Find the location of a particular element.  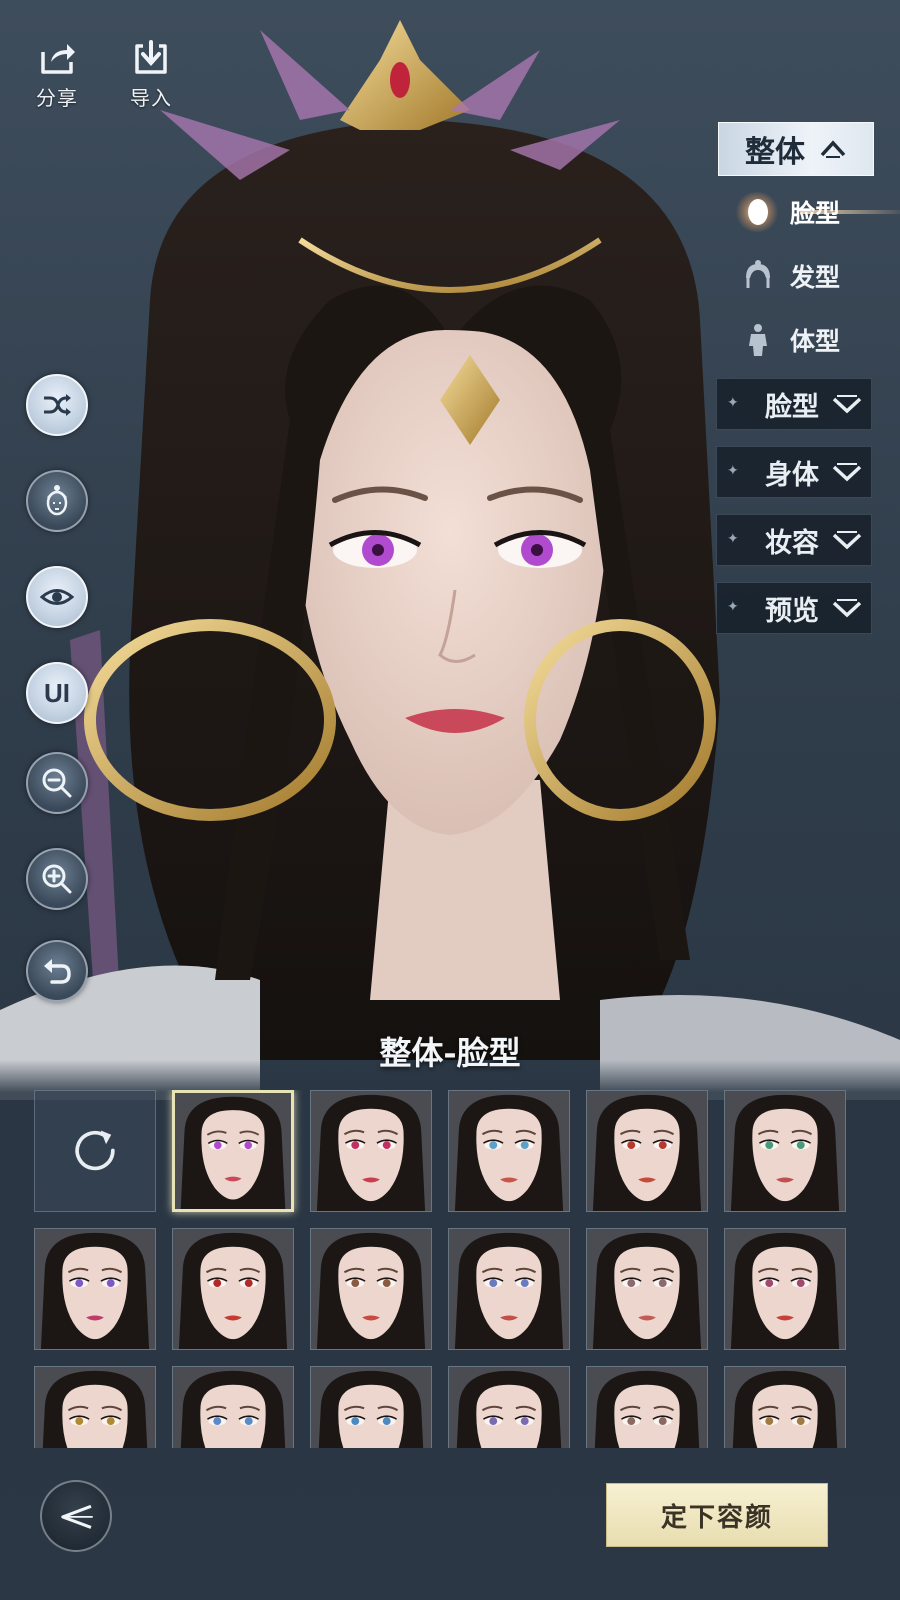

zoom-in-button is located at coordinates (57, 879).